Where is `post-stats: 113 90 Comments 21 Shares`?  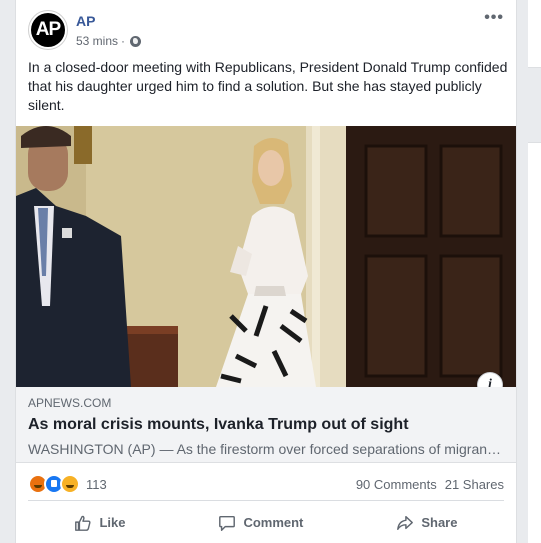 post-stats: 113 90 Comments 21 Shares is located at coordinates (266, 484).